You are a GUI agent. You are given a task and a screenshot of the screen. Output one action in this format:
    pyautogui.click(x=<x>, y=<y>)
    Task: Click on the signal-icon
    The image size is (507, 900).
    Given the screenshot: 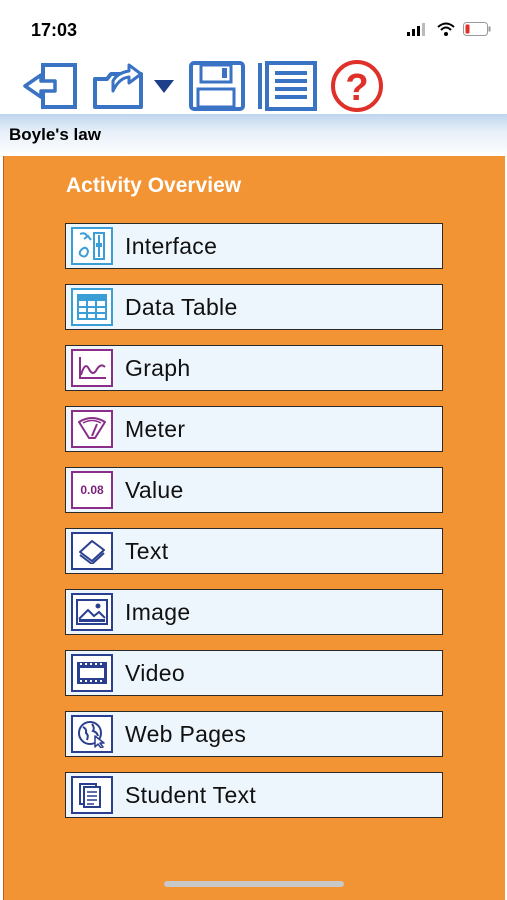 What is the action you would take?
    pyautogui.click(x=416, y=29)
    